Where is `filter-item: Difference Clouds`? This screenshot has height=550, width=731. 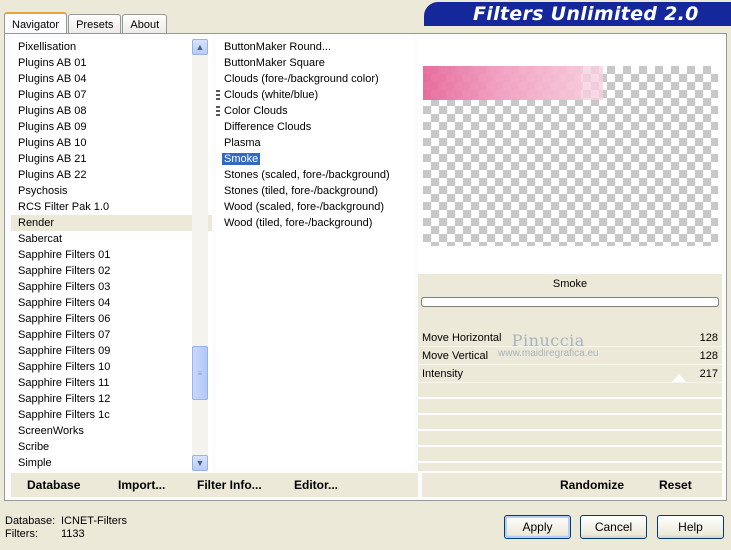 filter-item: Difference Clouds is located at coordinates (314, 127).